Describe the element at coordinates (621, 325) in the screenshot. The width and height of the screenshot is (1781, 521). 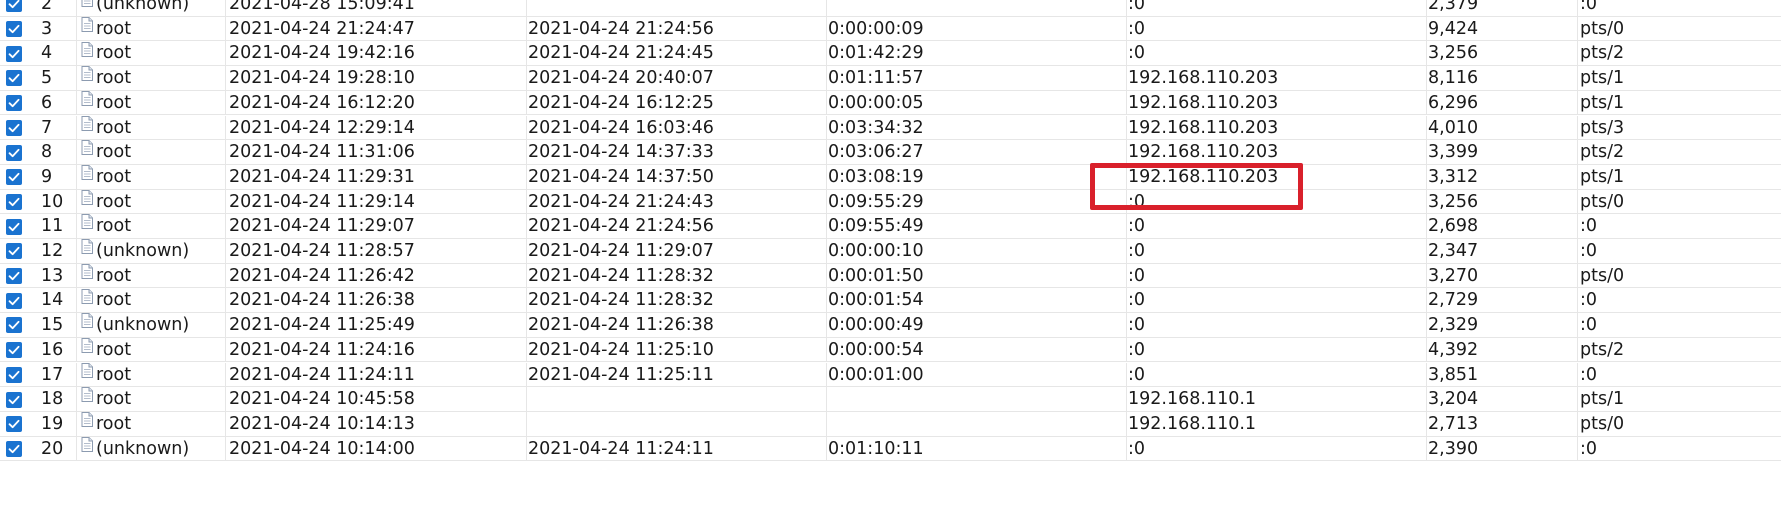
I see `logout-time-text: 2021-04-24 11:26:38` at that location.